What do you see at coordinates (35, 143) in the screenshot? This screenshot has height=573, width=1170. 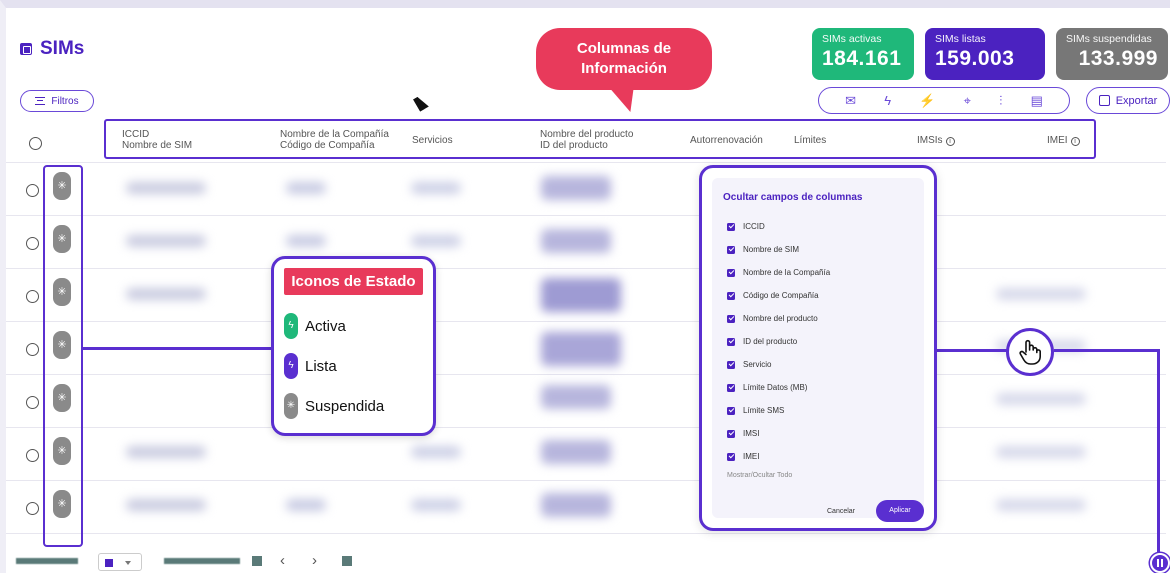 I see `select-all-radio` at bounding box center [35, 143].